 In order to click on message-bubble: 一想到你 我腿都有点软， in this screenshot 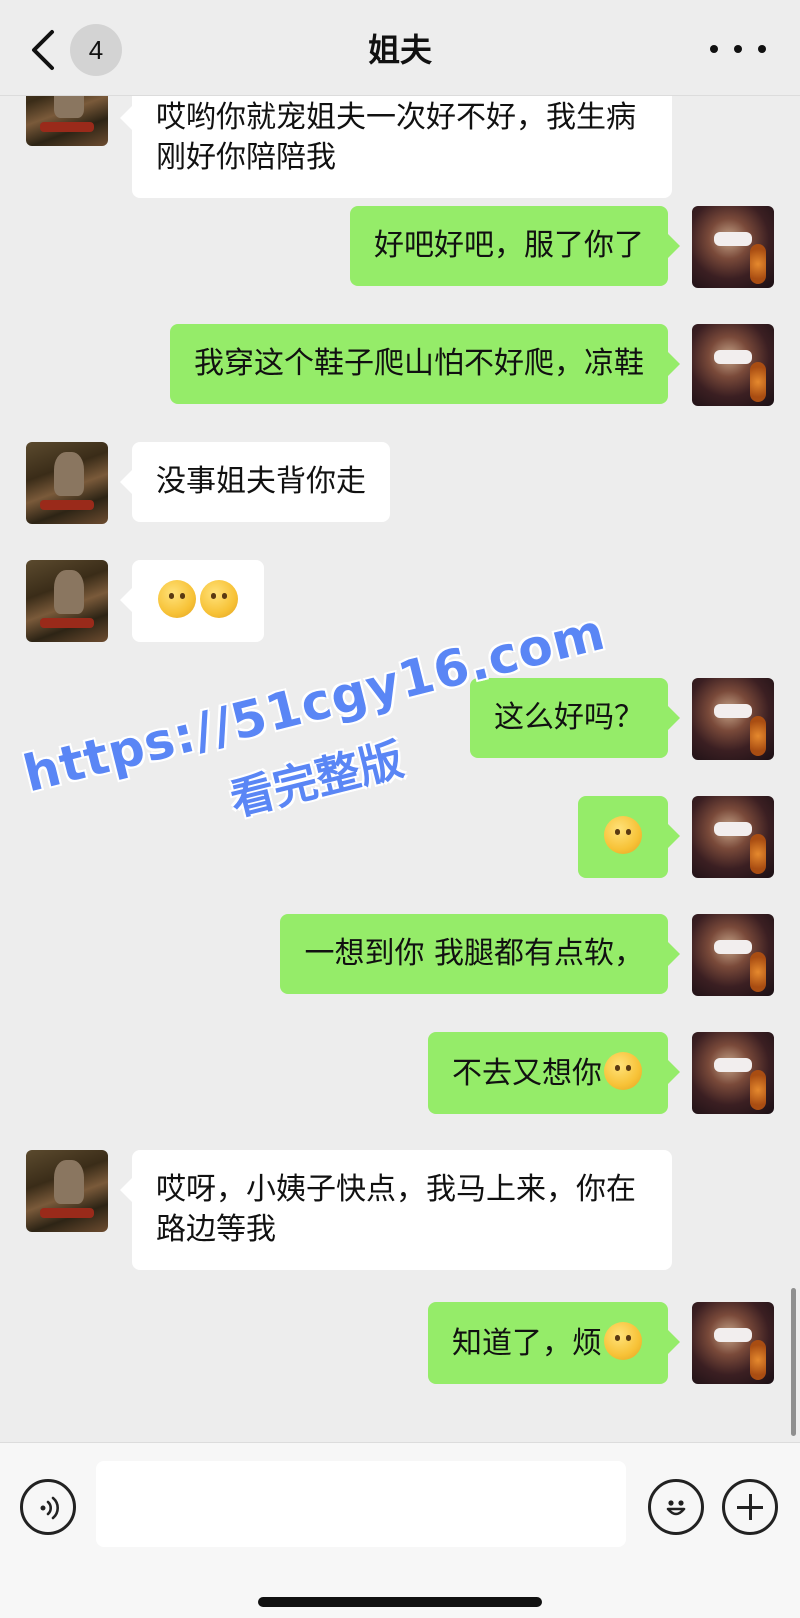, I will do `click(480, 954)`.